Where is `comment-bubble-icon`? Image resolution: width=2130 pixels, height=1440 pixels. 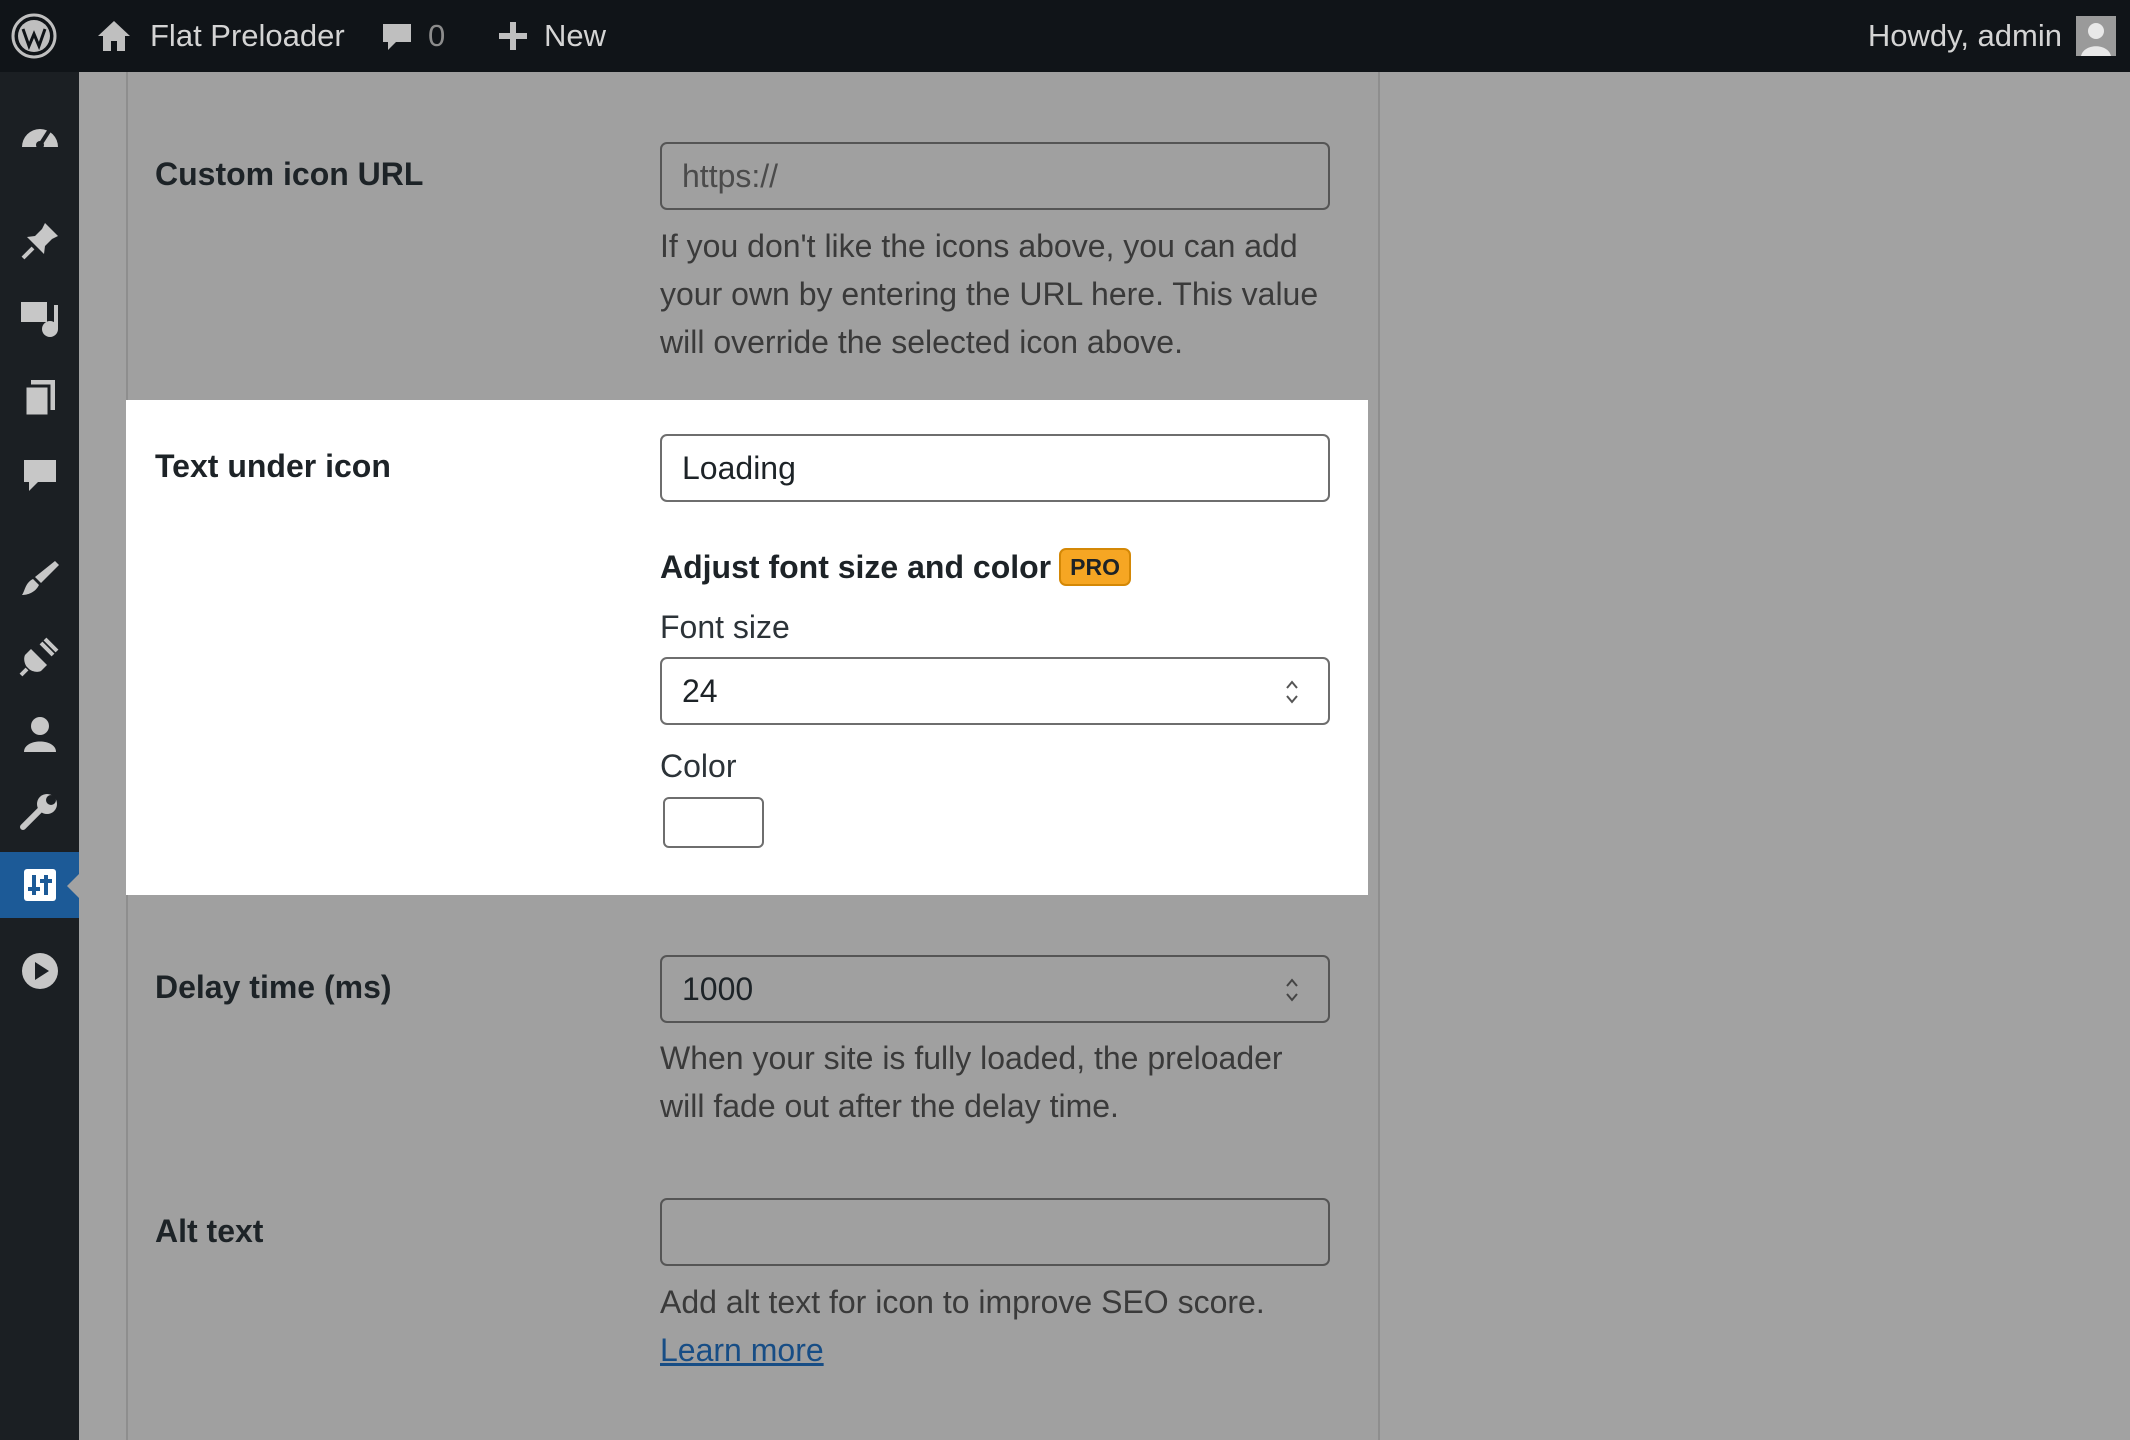
comment-bubble-icon is located at coordinates (397, 36).